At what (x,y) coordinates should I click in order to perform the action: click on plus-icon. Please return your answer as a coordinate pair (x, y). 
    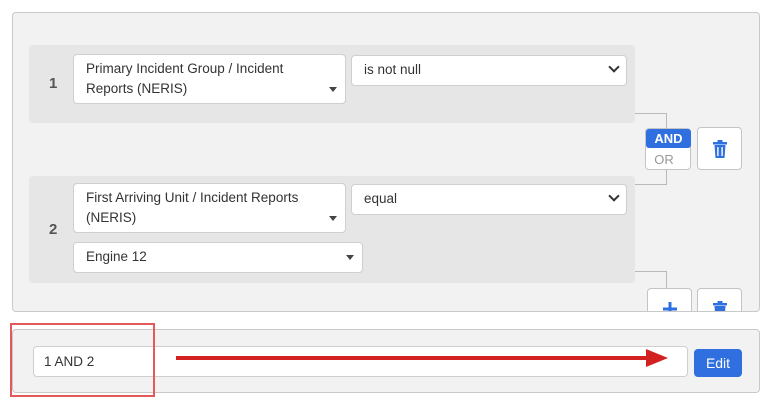
    Looking at the image, I should click on (670, 306).